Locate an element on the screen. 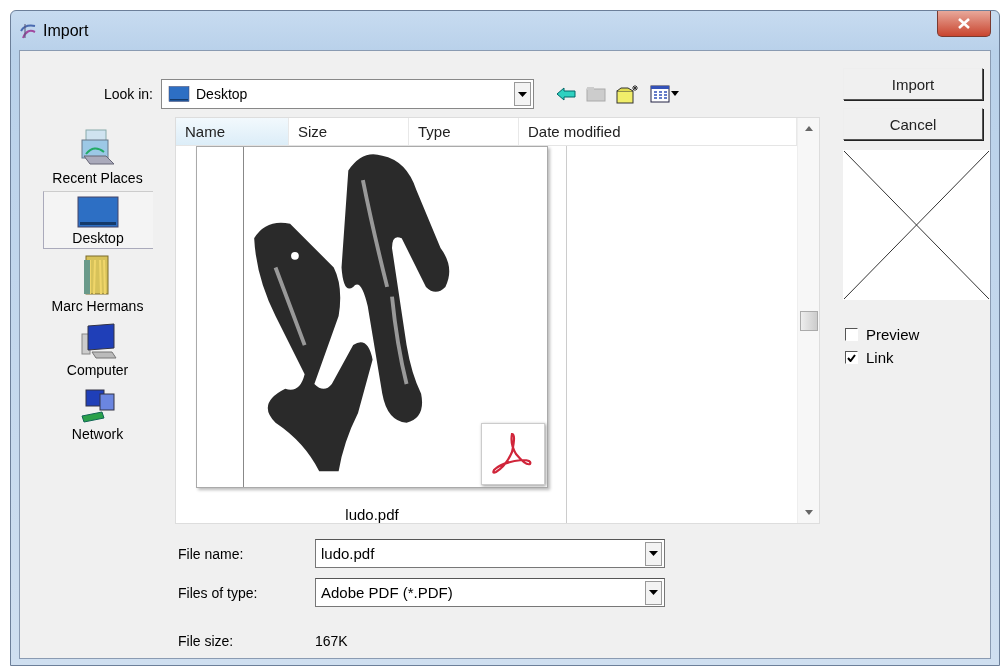  look-in-dropdown: Desktop is located at coordinates (347, 94).